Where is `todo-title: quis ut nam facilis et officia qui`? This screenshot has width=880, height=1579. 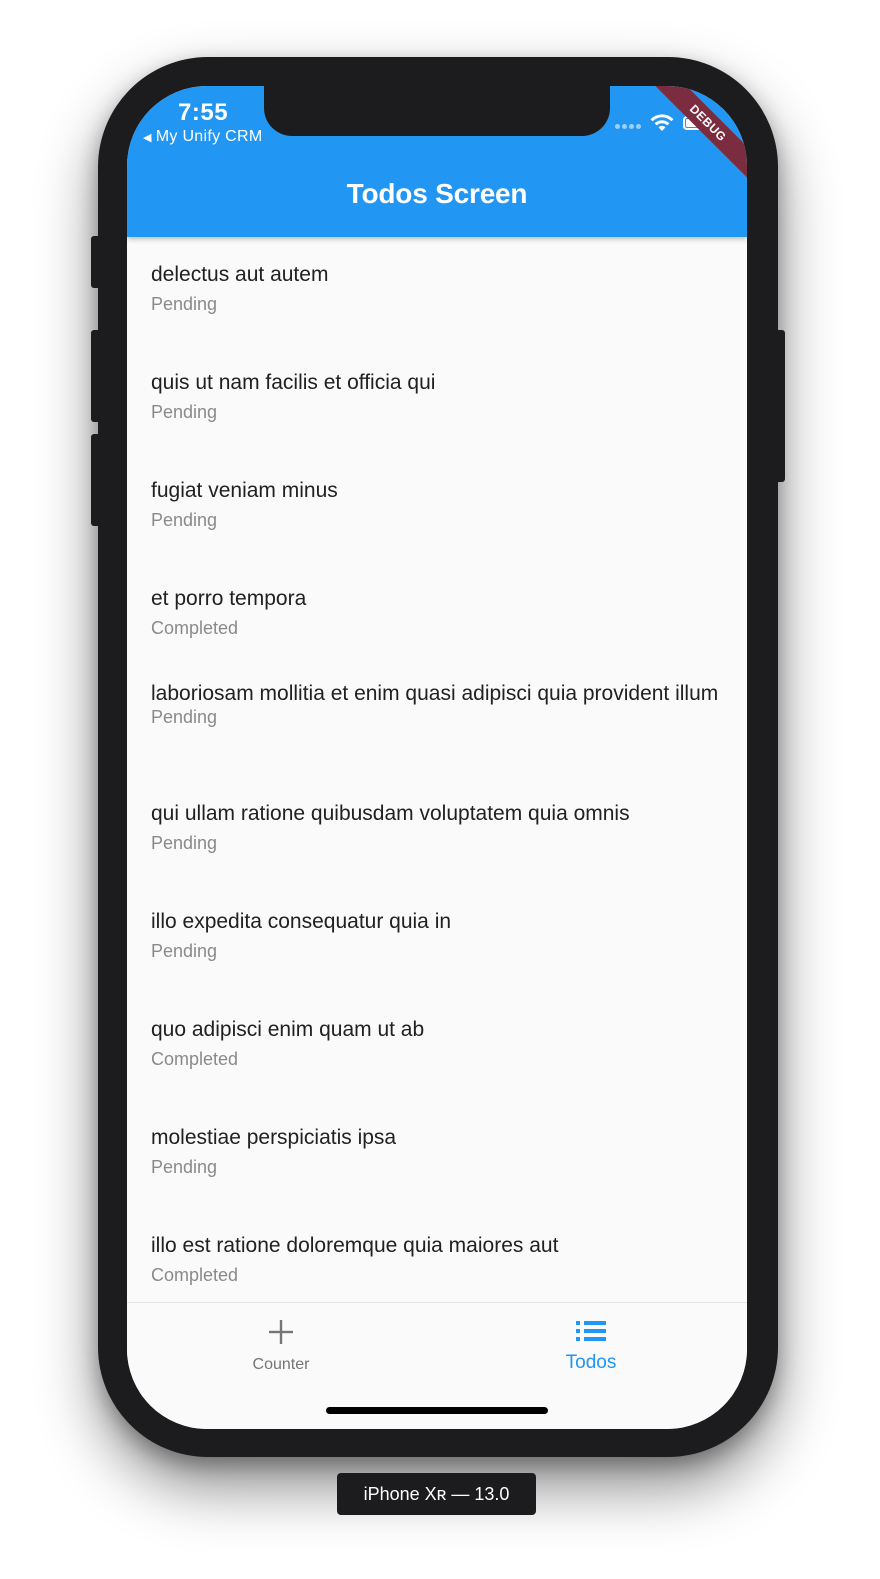 todo-title: quis ut nam facilis et officia qui is located at coordinates (293, 382).